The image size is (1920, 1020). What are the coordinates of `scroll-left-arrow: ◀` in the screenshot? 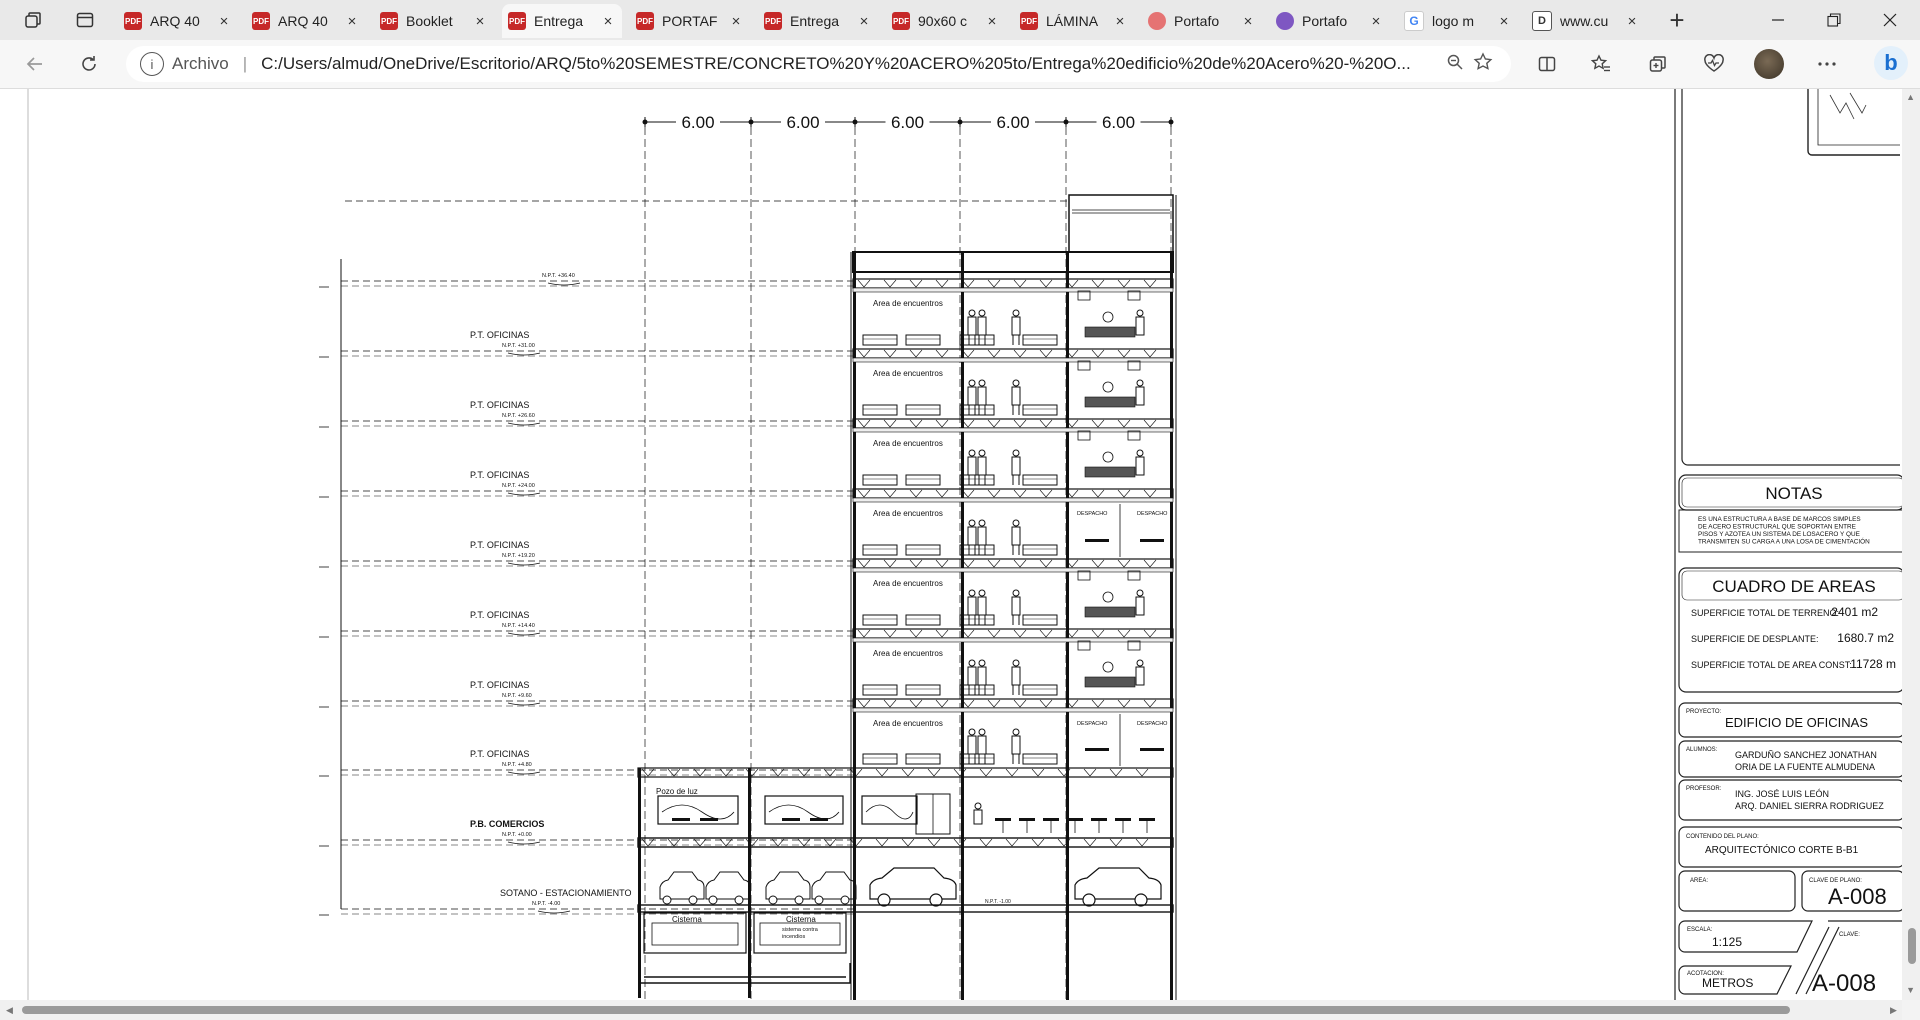 It's located at (9, 1010).